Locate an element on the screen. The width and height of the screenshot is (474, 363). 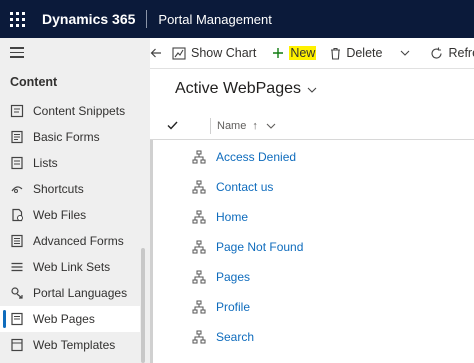
column-label: Name is located at coordinates (232, 125).